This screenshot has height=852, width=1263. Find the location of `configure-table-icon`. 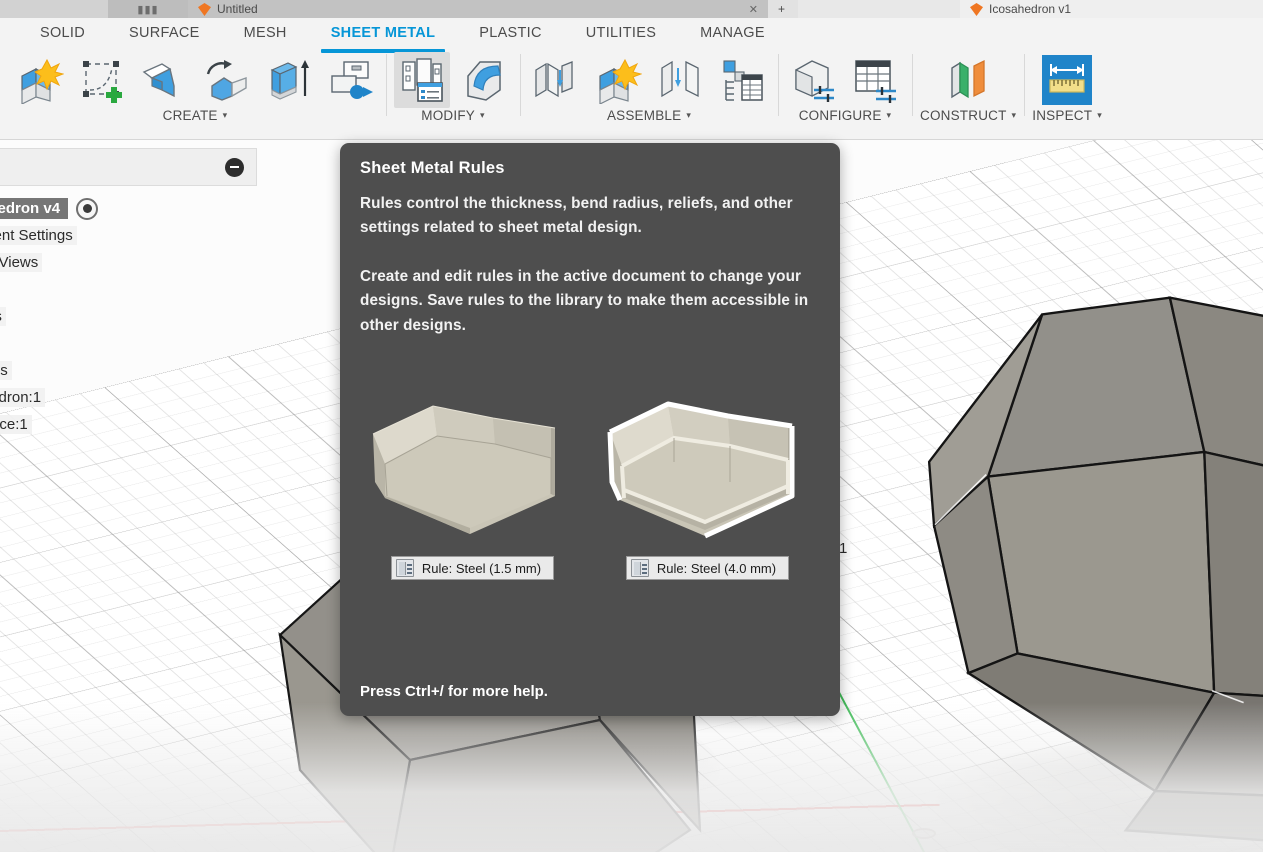

configure-table-icon is located at coordinates (876, 80).